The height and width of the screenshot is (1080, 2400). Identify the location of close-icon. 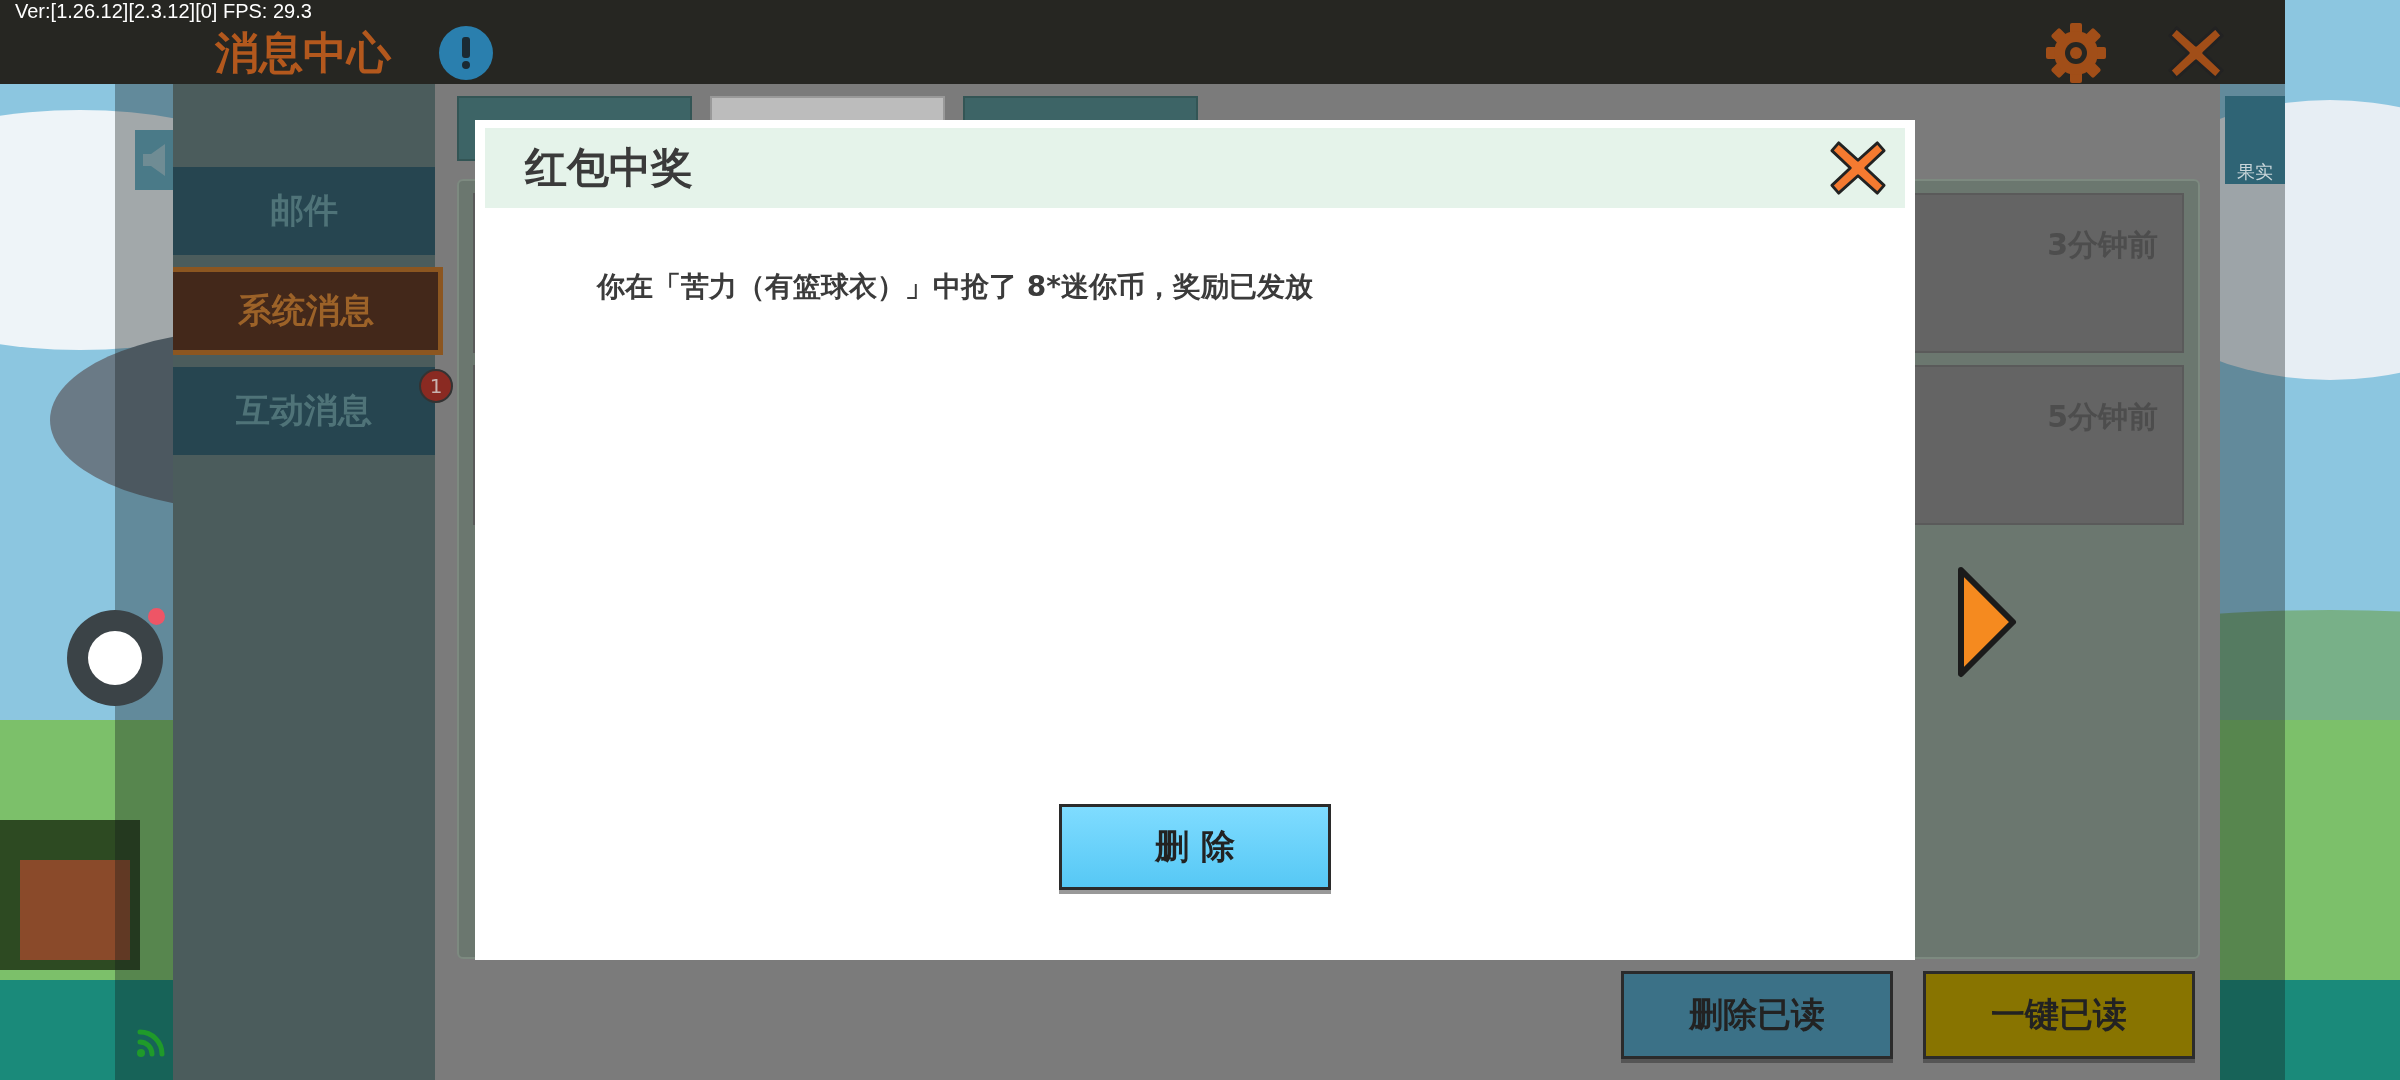
(1858, 168).